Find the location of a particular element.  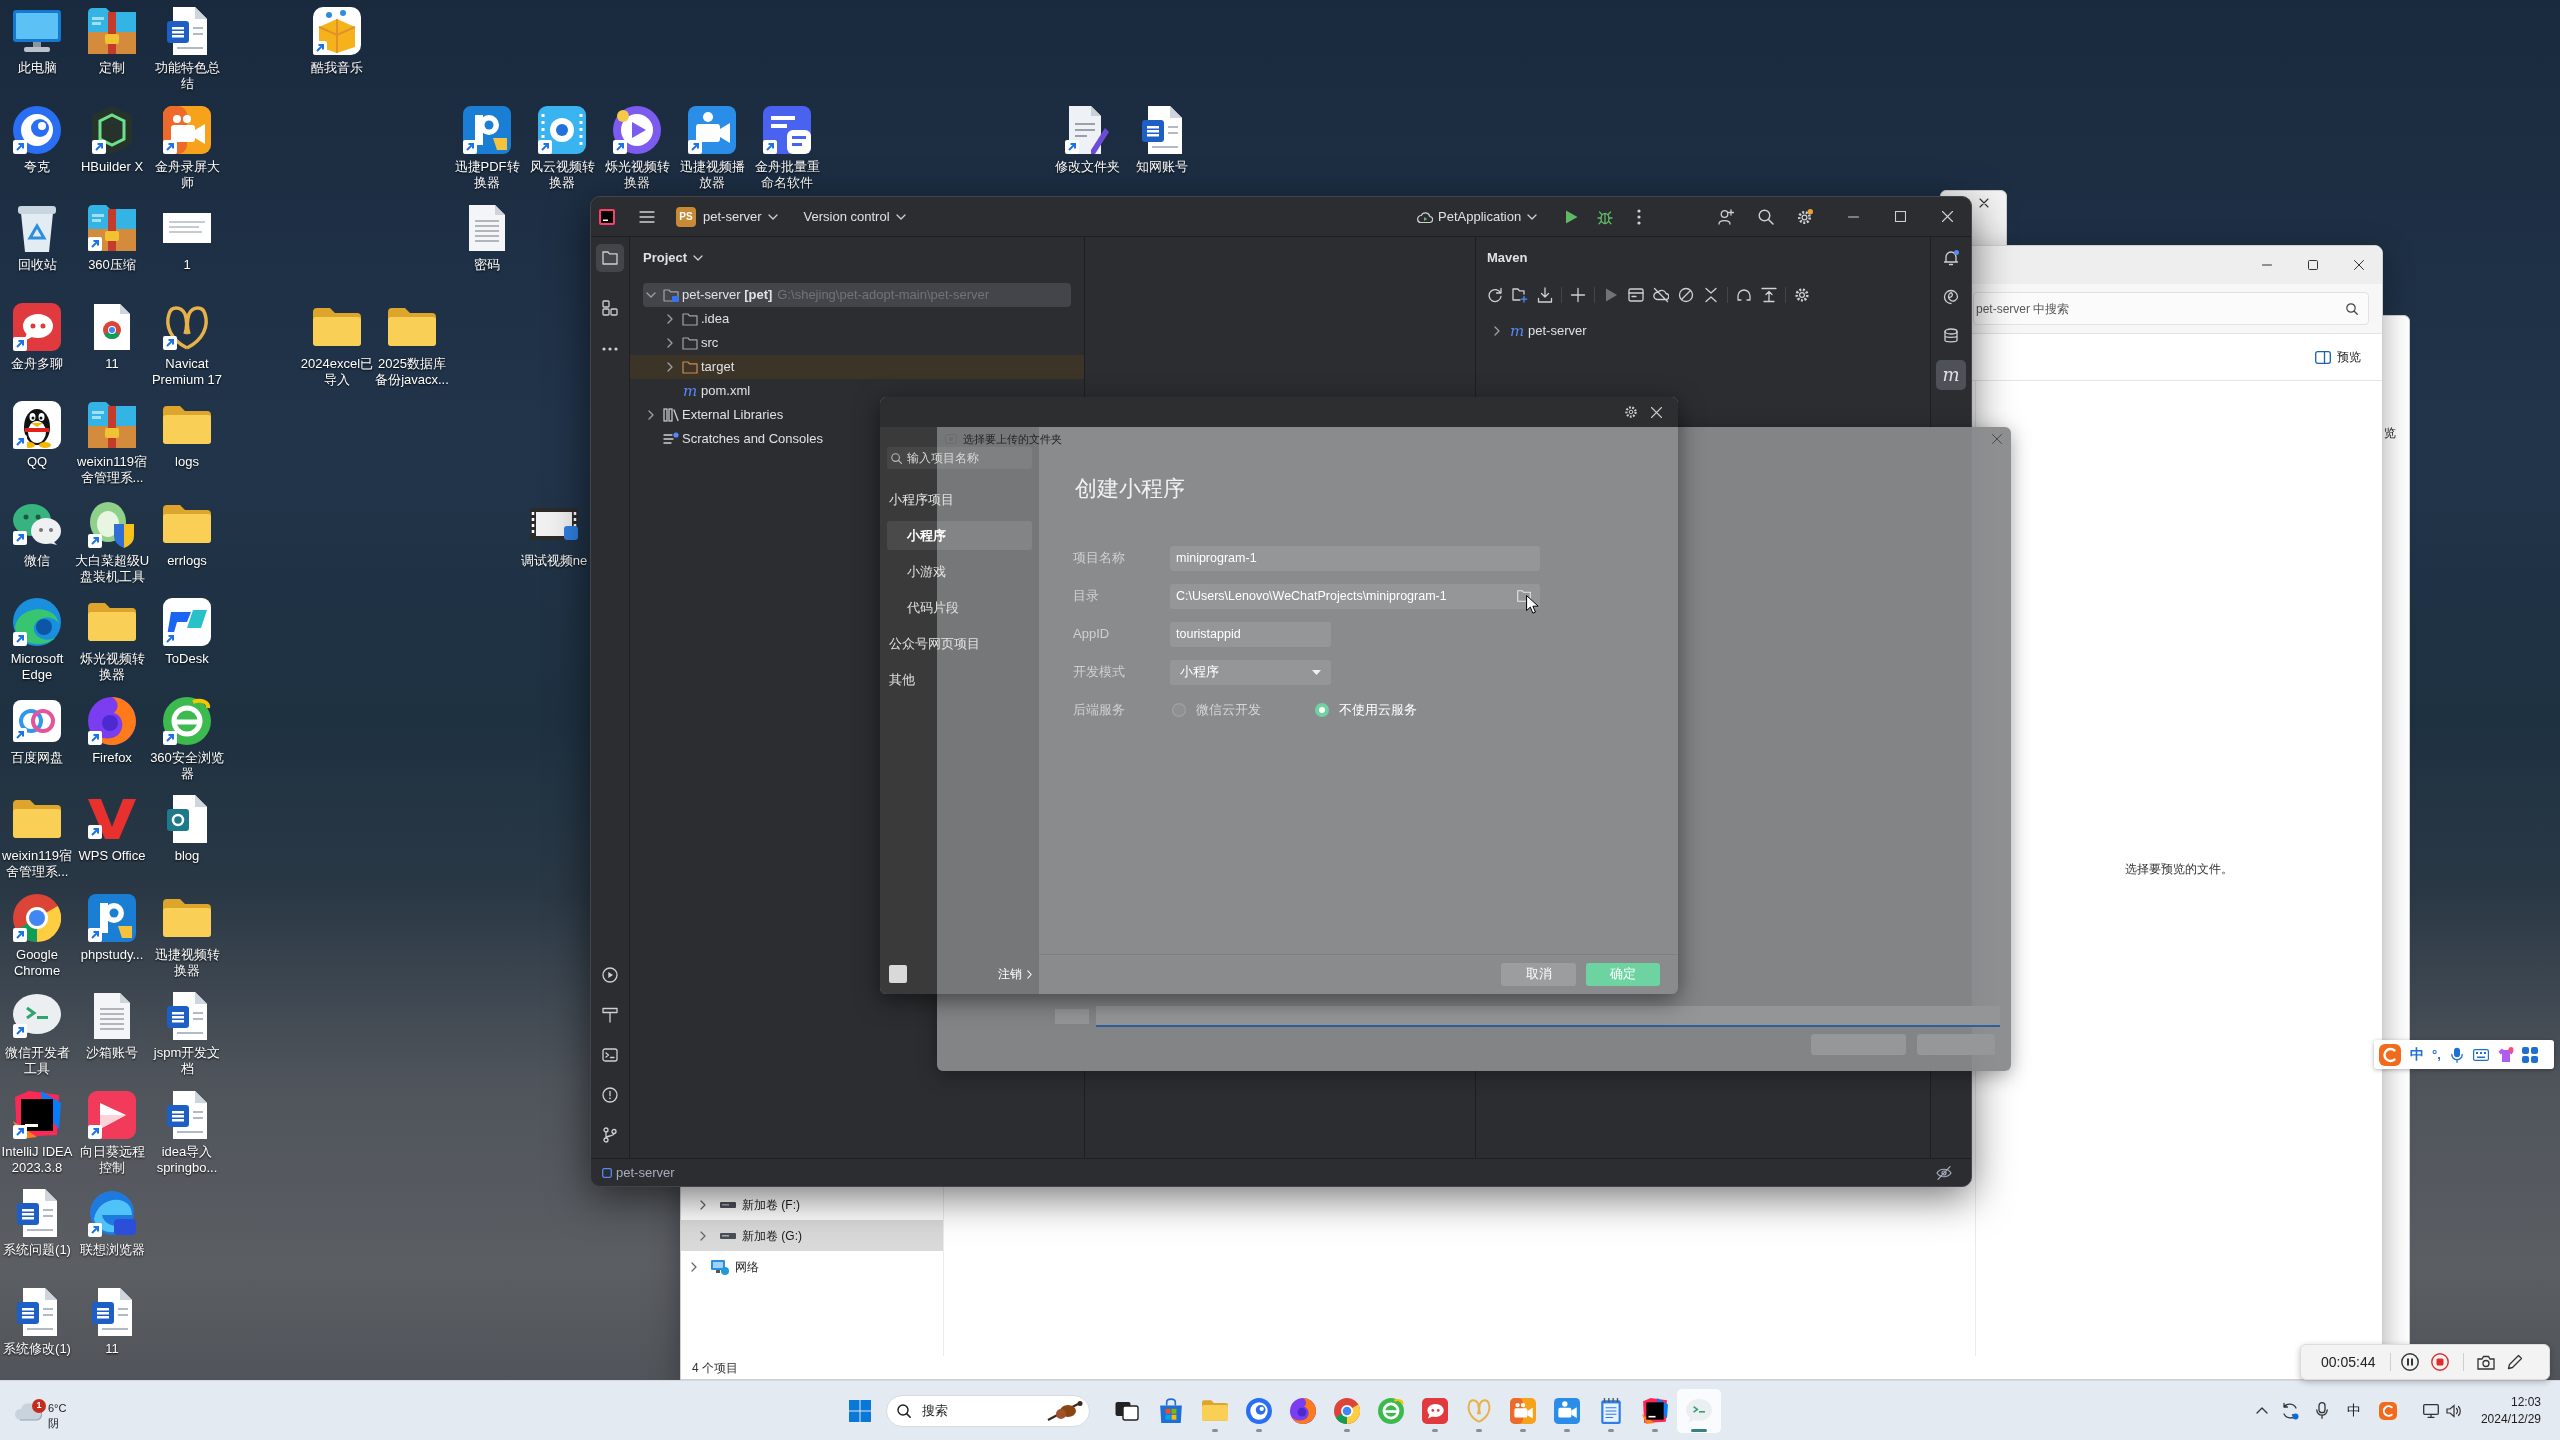

nav-item: 网络 is located at coordinates (812, 1266).